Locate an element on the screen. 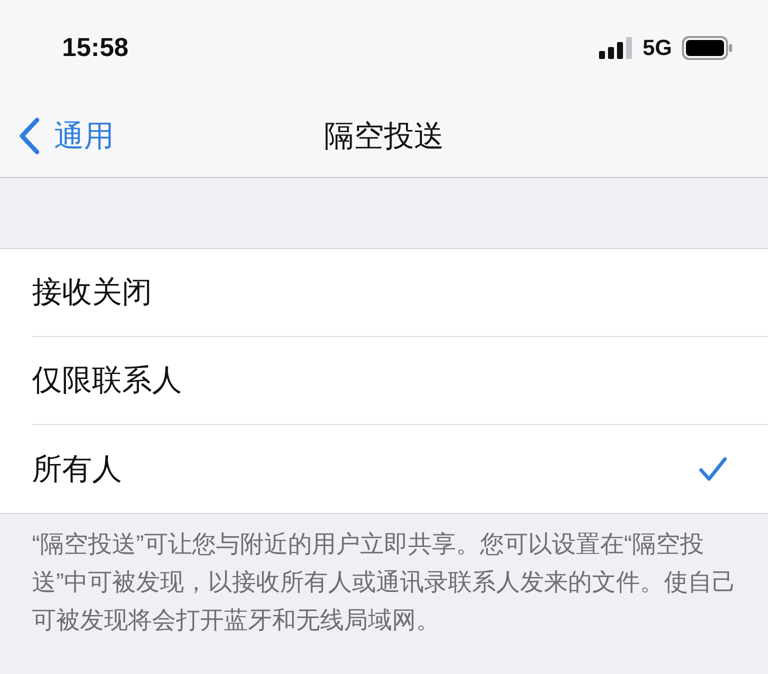 This screenshot has width=768, height=674. checkmark-icon is located at coordinates (713, 469).